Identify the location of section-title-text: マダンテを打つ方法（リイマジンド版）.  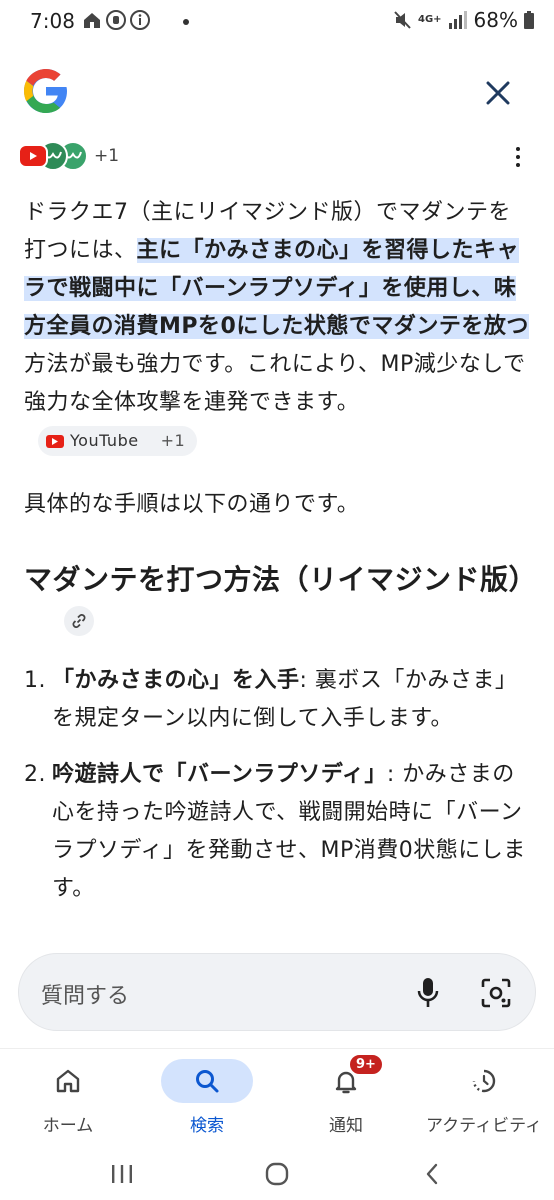
(281, 579).